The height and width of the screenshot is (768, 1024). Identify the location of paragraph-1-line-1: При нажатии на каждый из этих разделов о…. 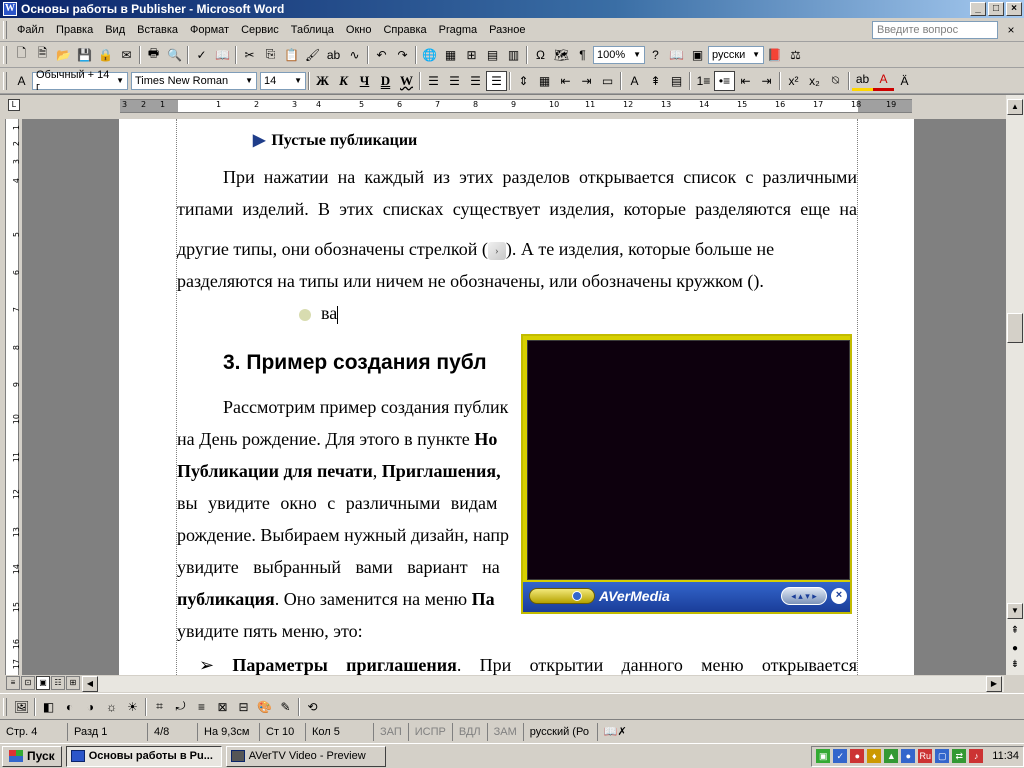
(517, 177).